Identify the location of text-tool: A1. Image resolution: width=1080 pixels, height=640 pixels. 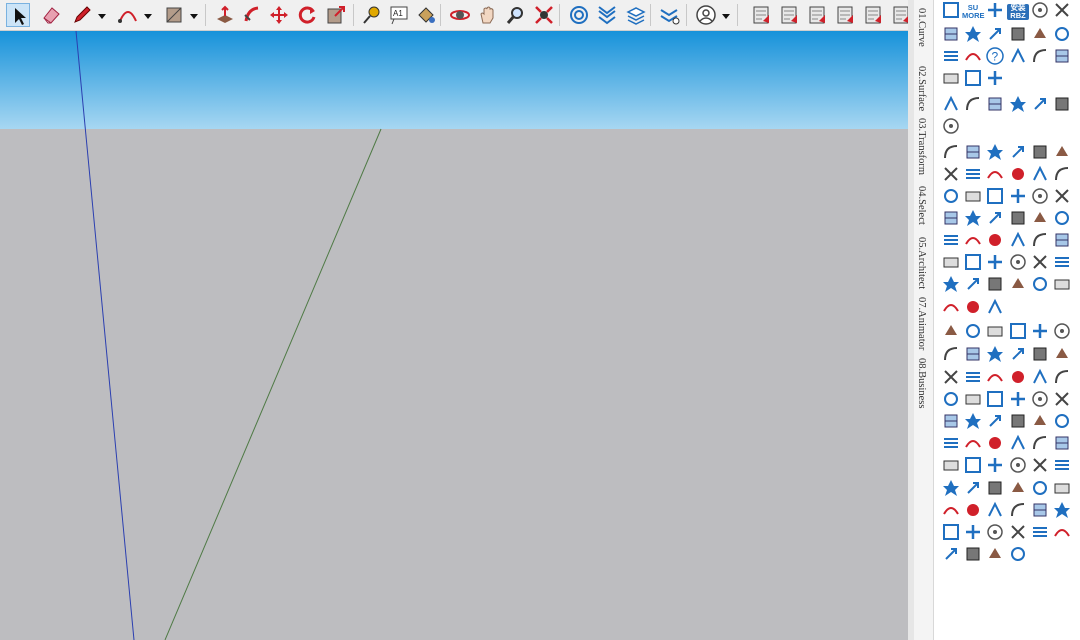
(400, 15).